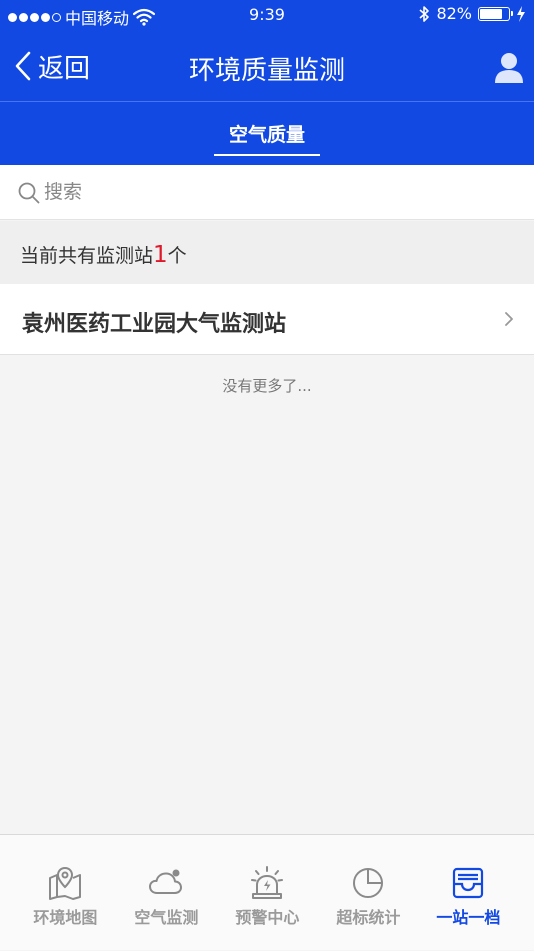 Image resolution: width=534 pixels, height=951 pixels. Describe the element at coordinates (160, 255) in the screenshot. I see `station-count-number: 1` at that location.